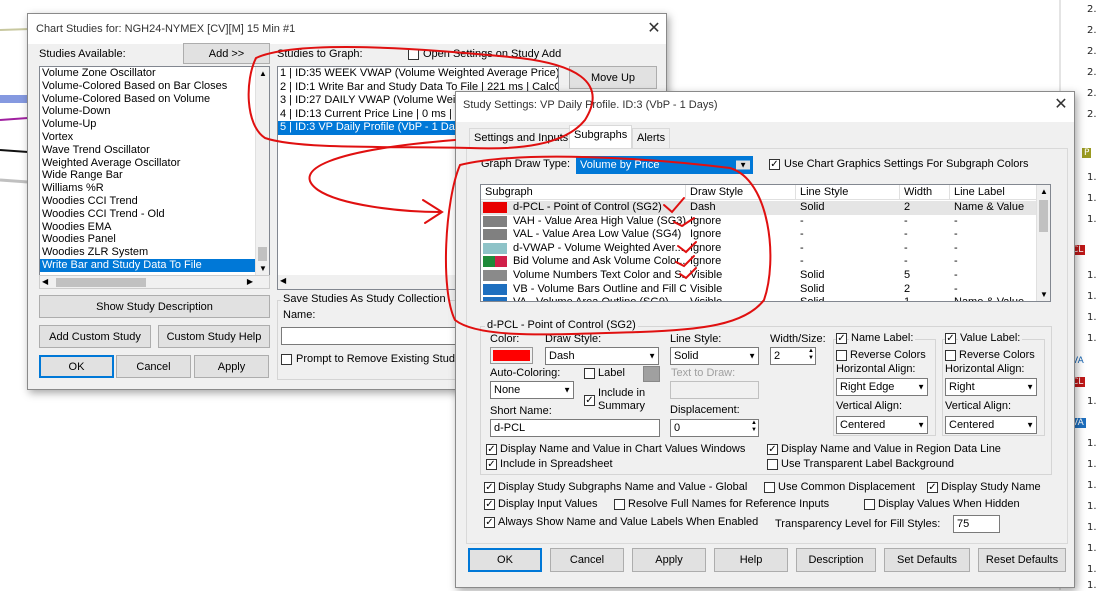  Describe the element at coordinates (991, 425) in the screenshot. I see `value-v-align-select: Centered ▼` at that location.